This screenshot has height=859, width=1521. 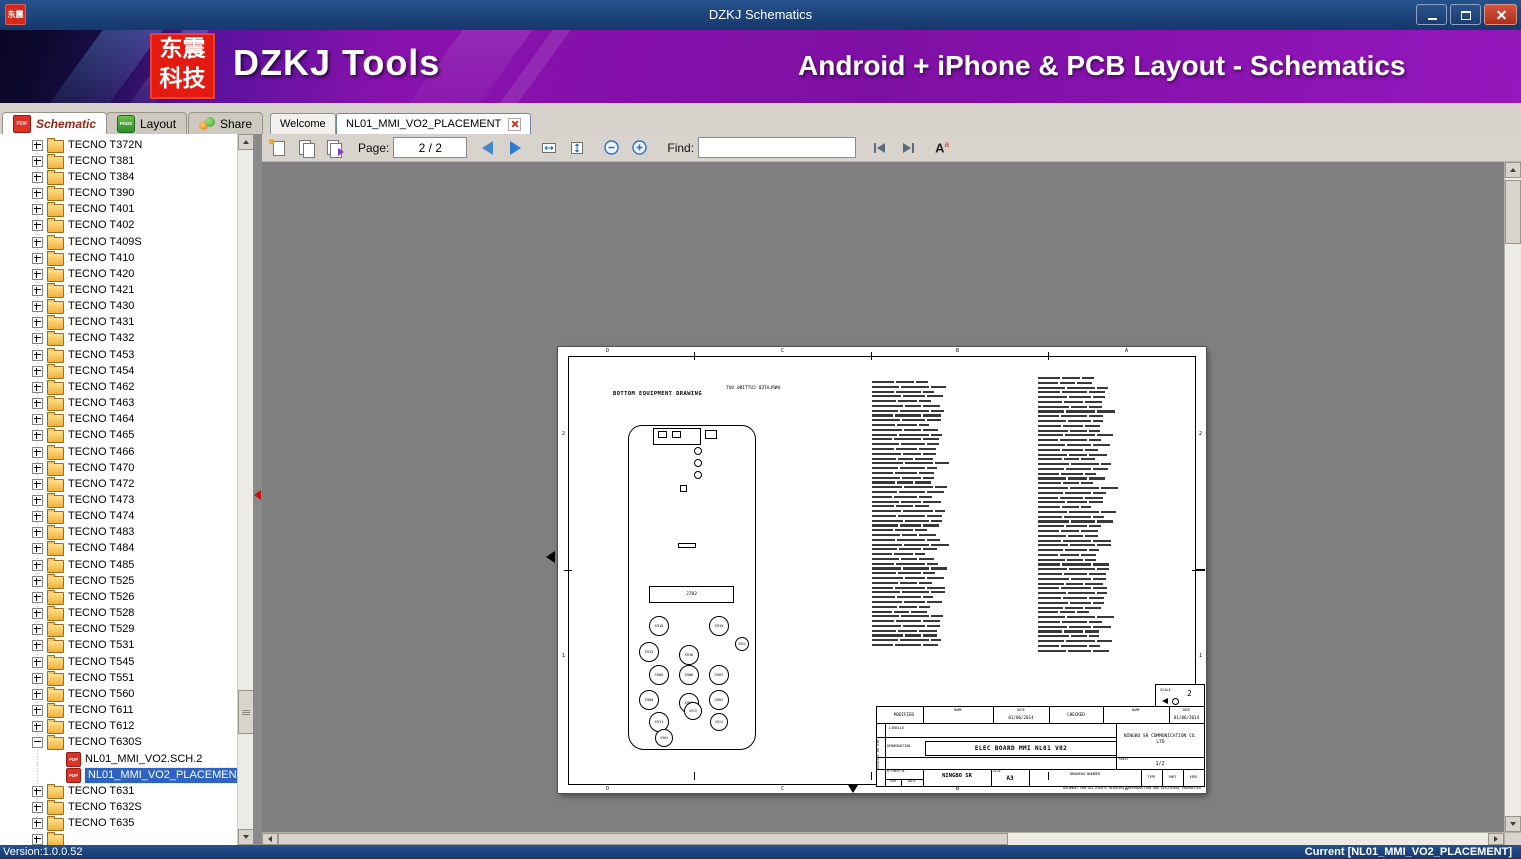 I want to click on tree-item-folder: TECNO T463, so click(x=118, y=404).